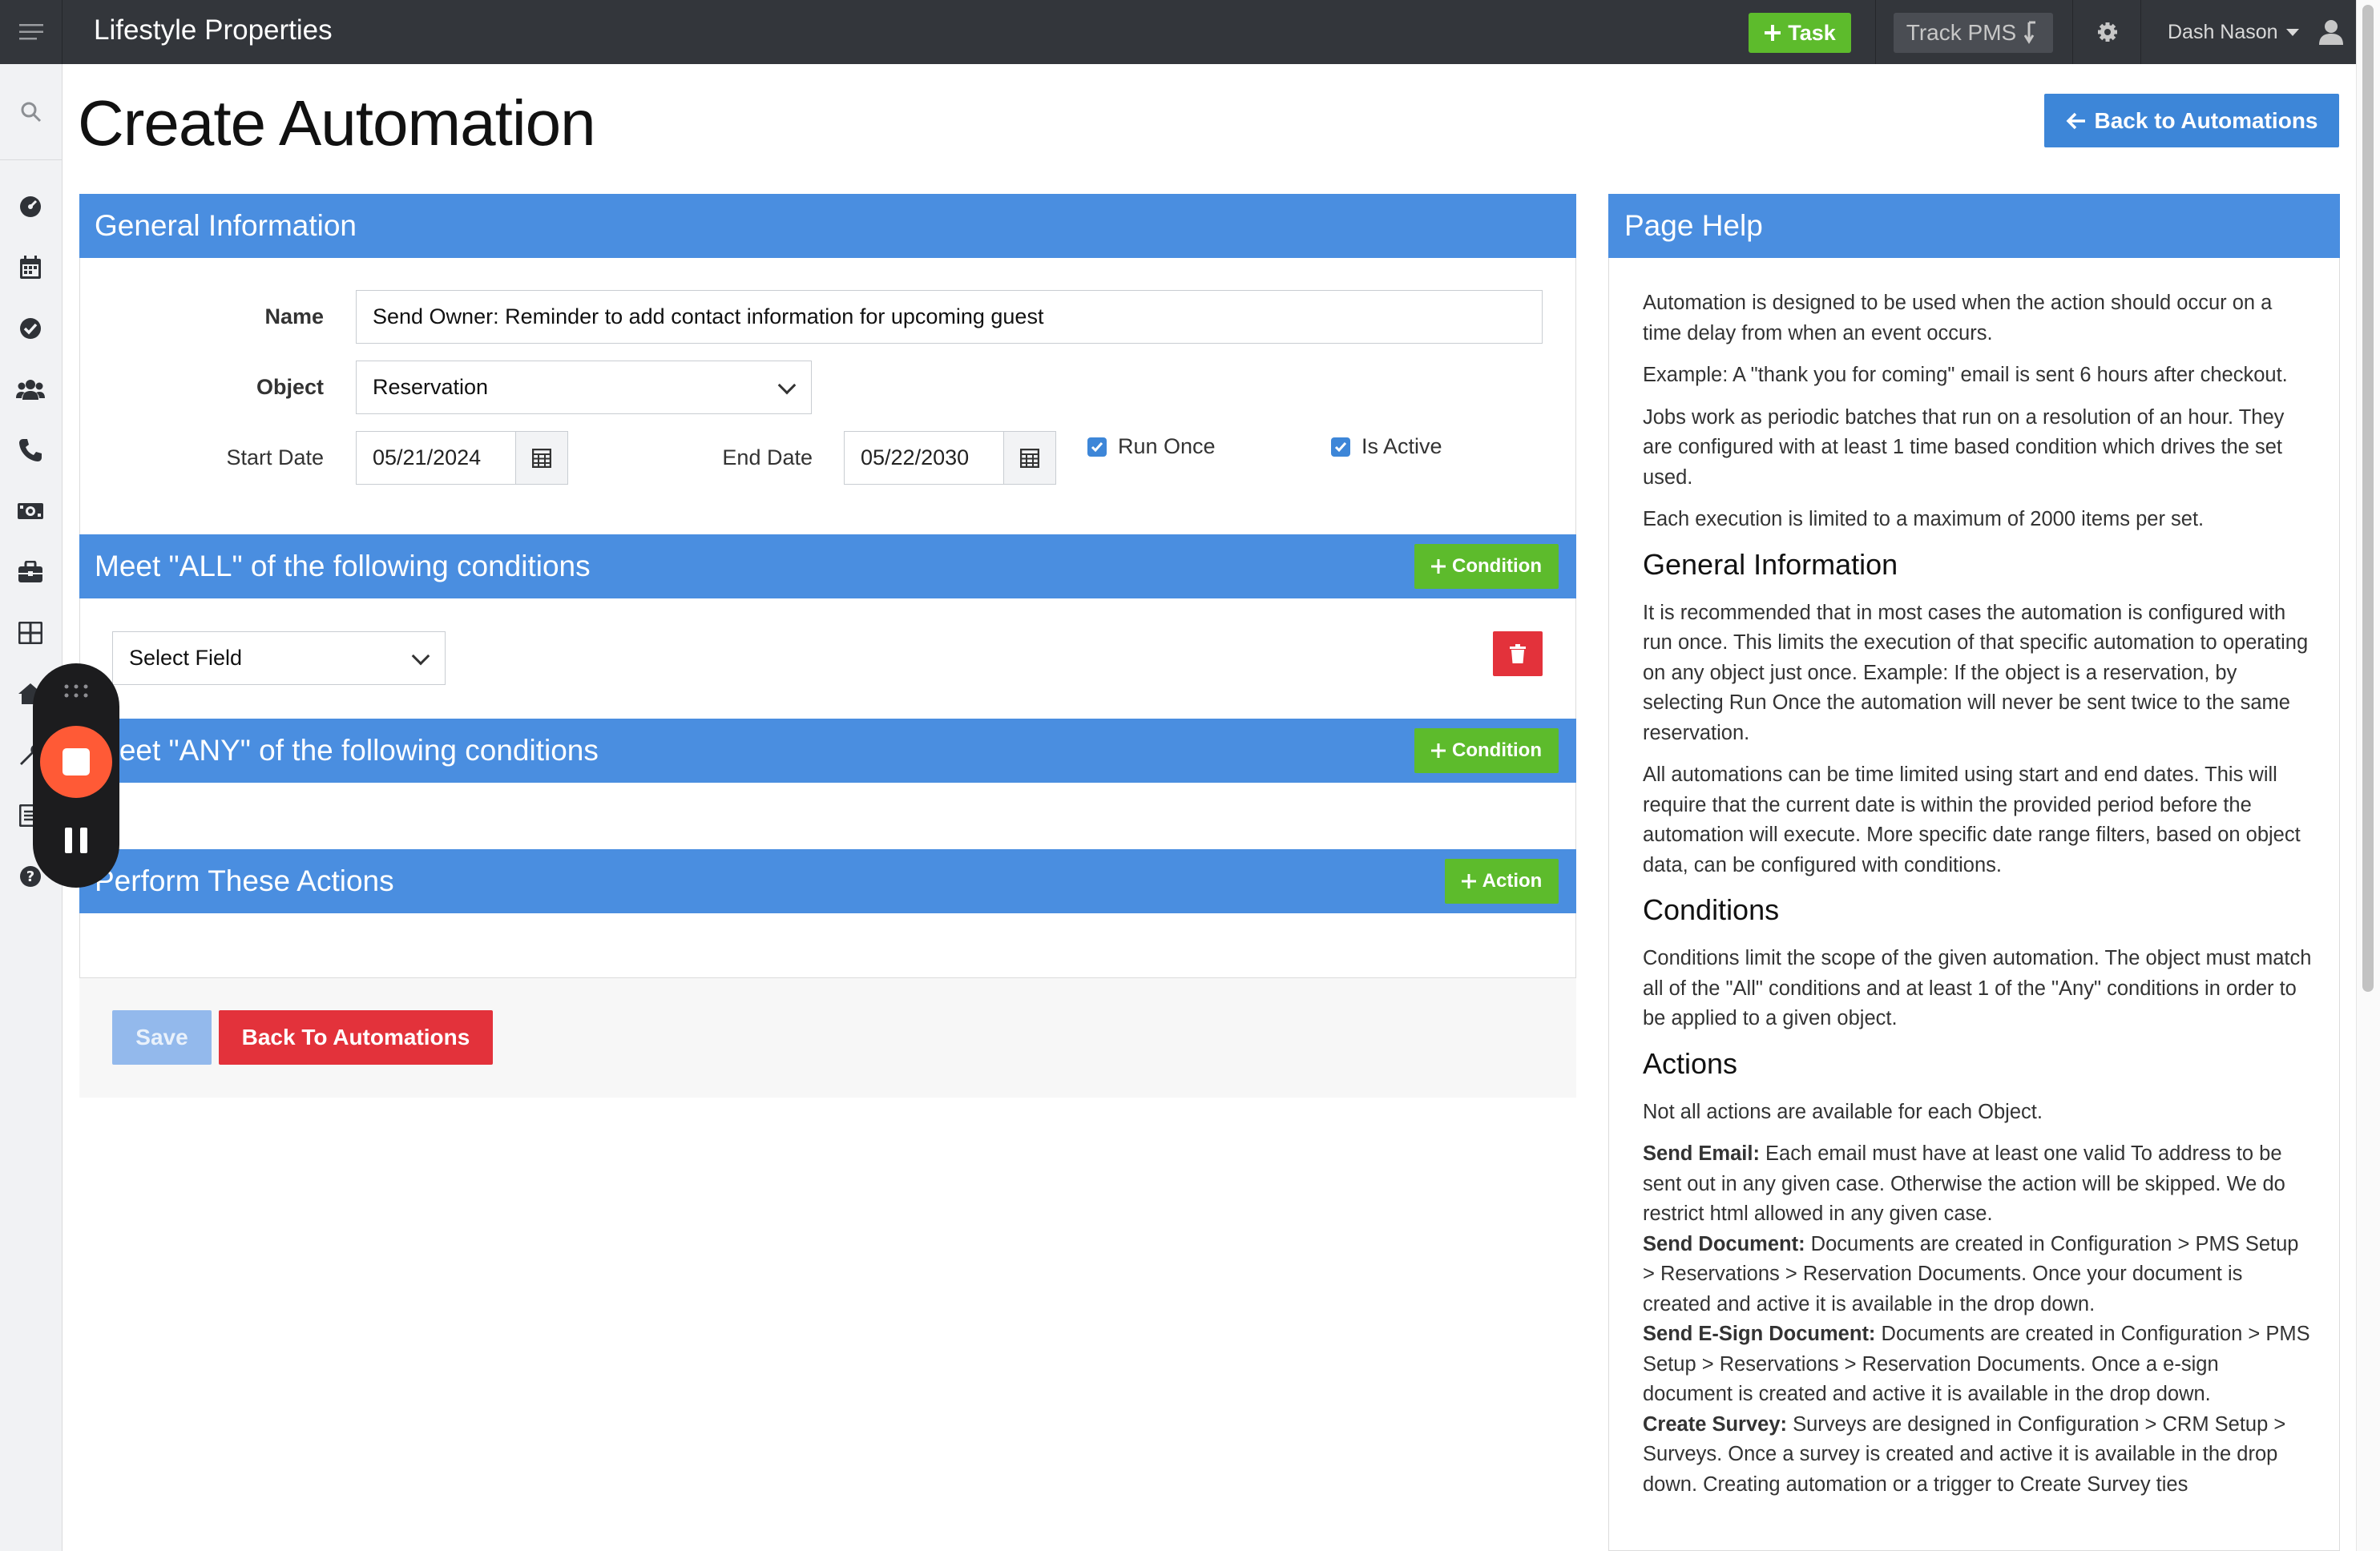  I want to click on screen-recorder-widget, so click(76, 775).